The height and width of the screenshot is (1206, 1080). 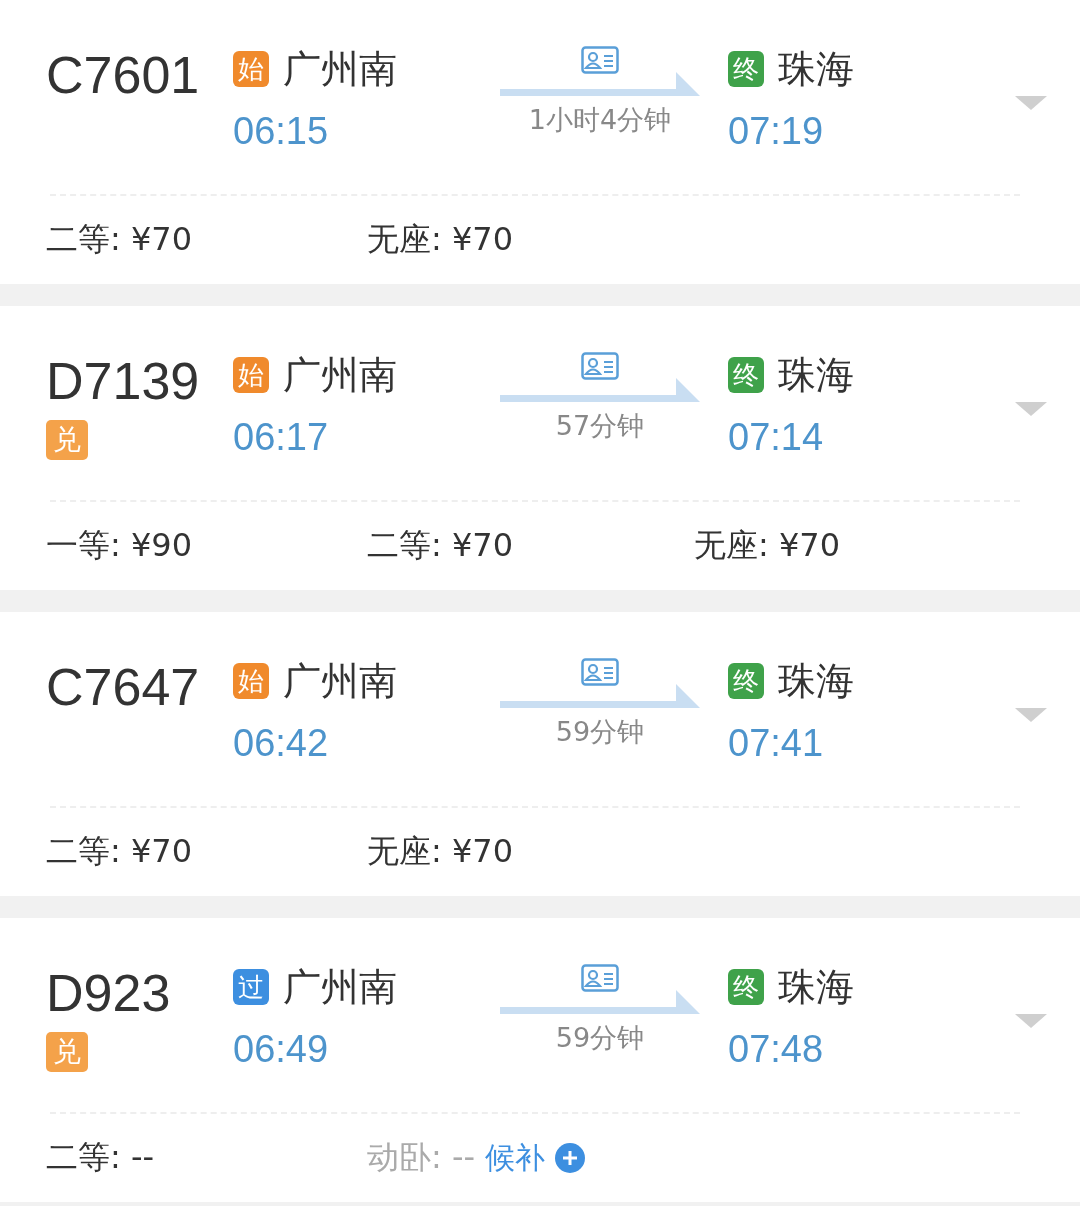 I want to click on departure-time: 06:42, so click(x=281, y=743).